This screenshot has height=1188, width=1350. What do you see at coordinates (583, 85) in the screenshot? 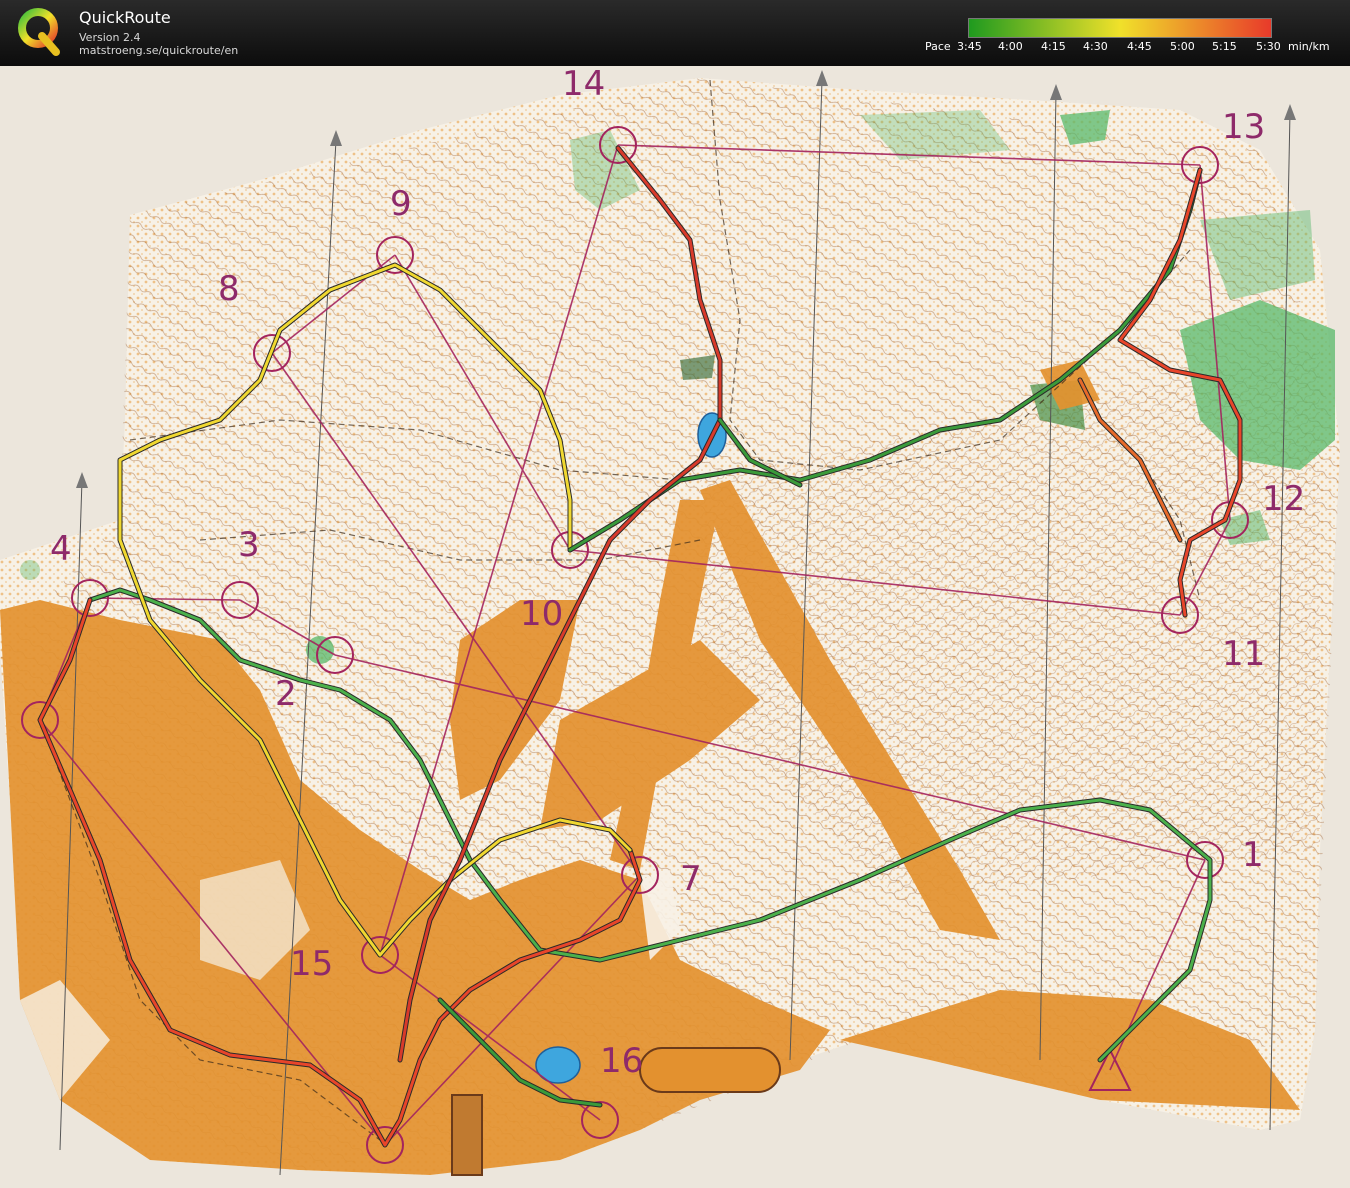
I see `control-number: 14` at bounding box center [583, 85].